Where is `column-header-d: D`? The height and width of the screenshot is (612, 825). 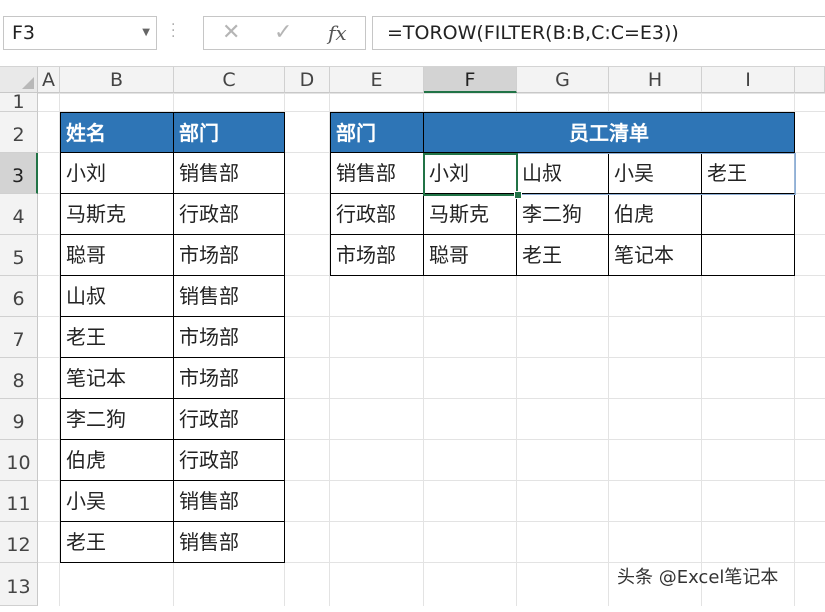
column-header-d: D is located at coordinates (307, 80).